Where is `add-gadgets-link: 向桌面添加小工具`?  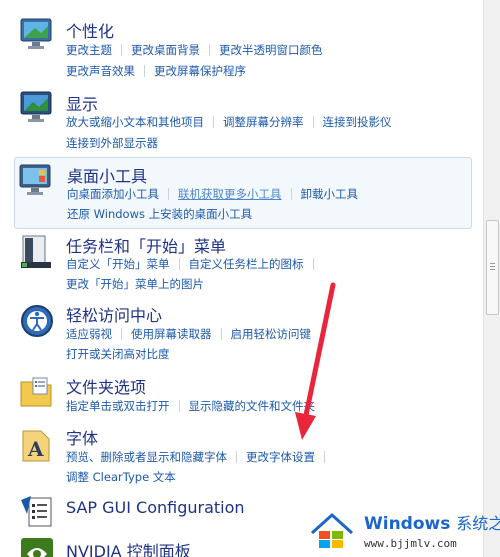
add-gadgets-link: 向桌面添加小工具 is located at coordinates (113, 194).